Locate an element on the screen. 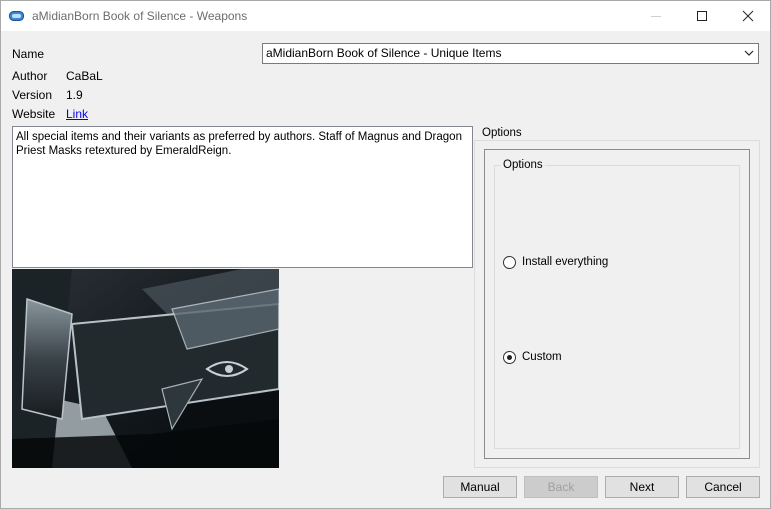  name-label: Name is located at coordinates (28, 54).